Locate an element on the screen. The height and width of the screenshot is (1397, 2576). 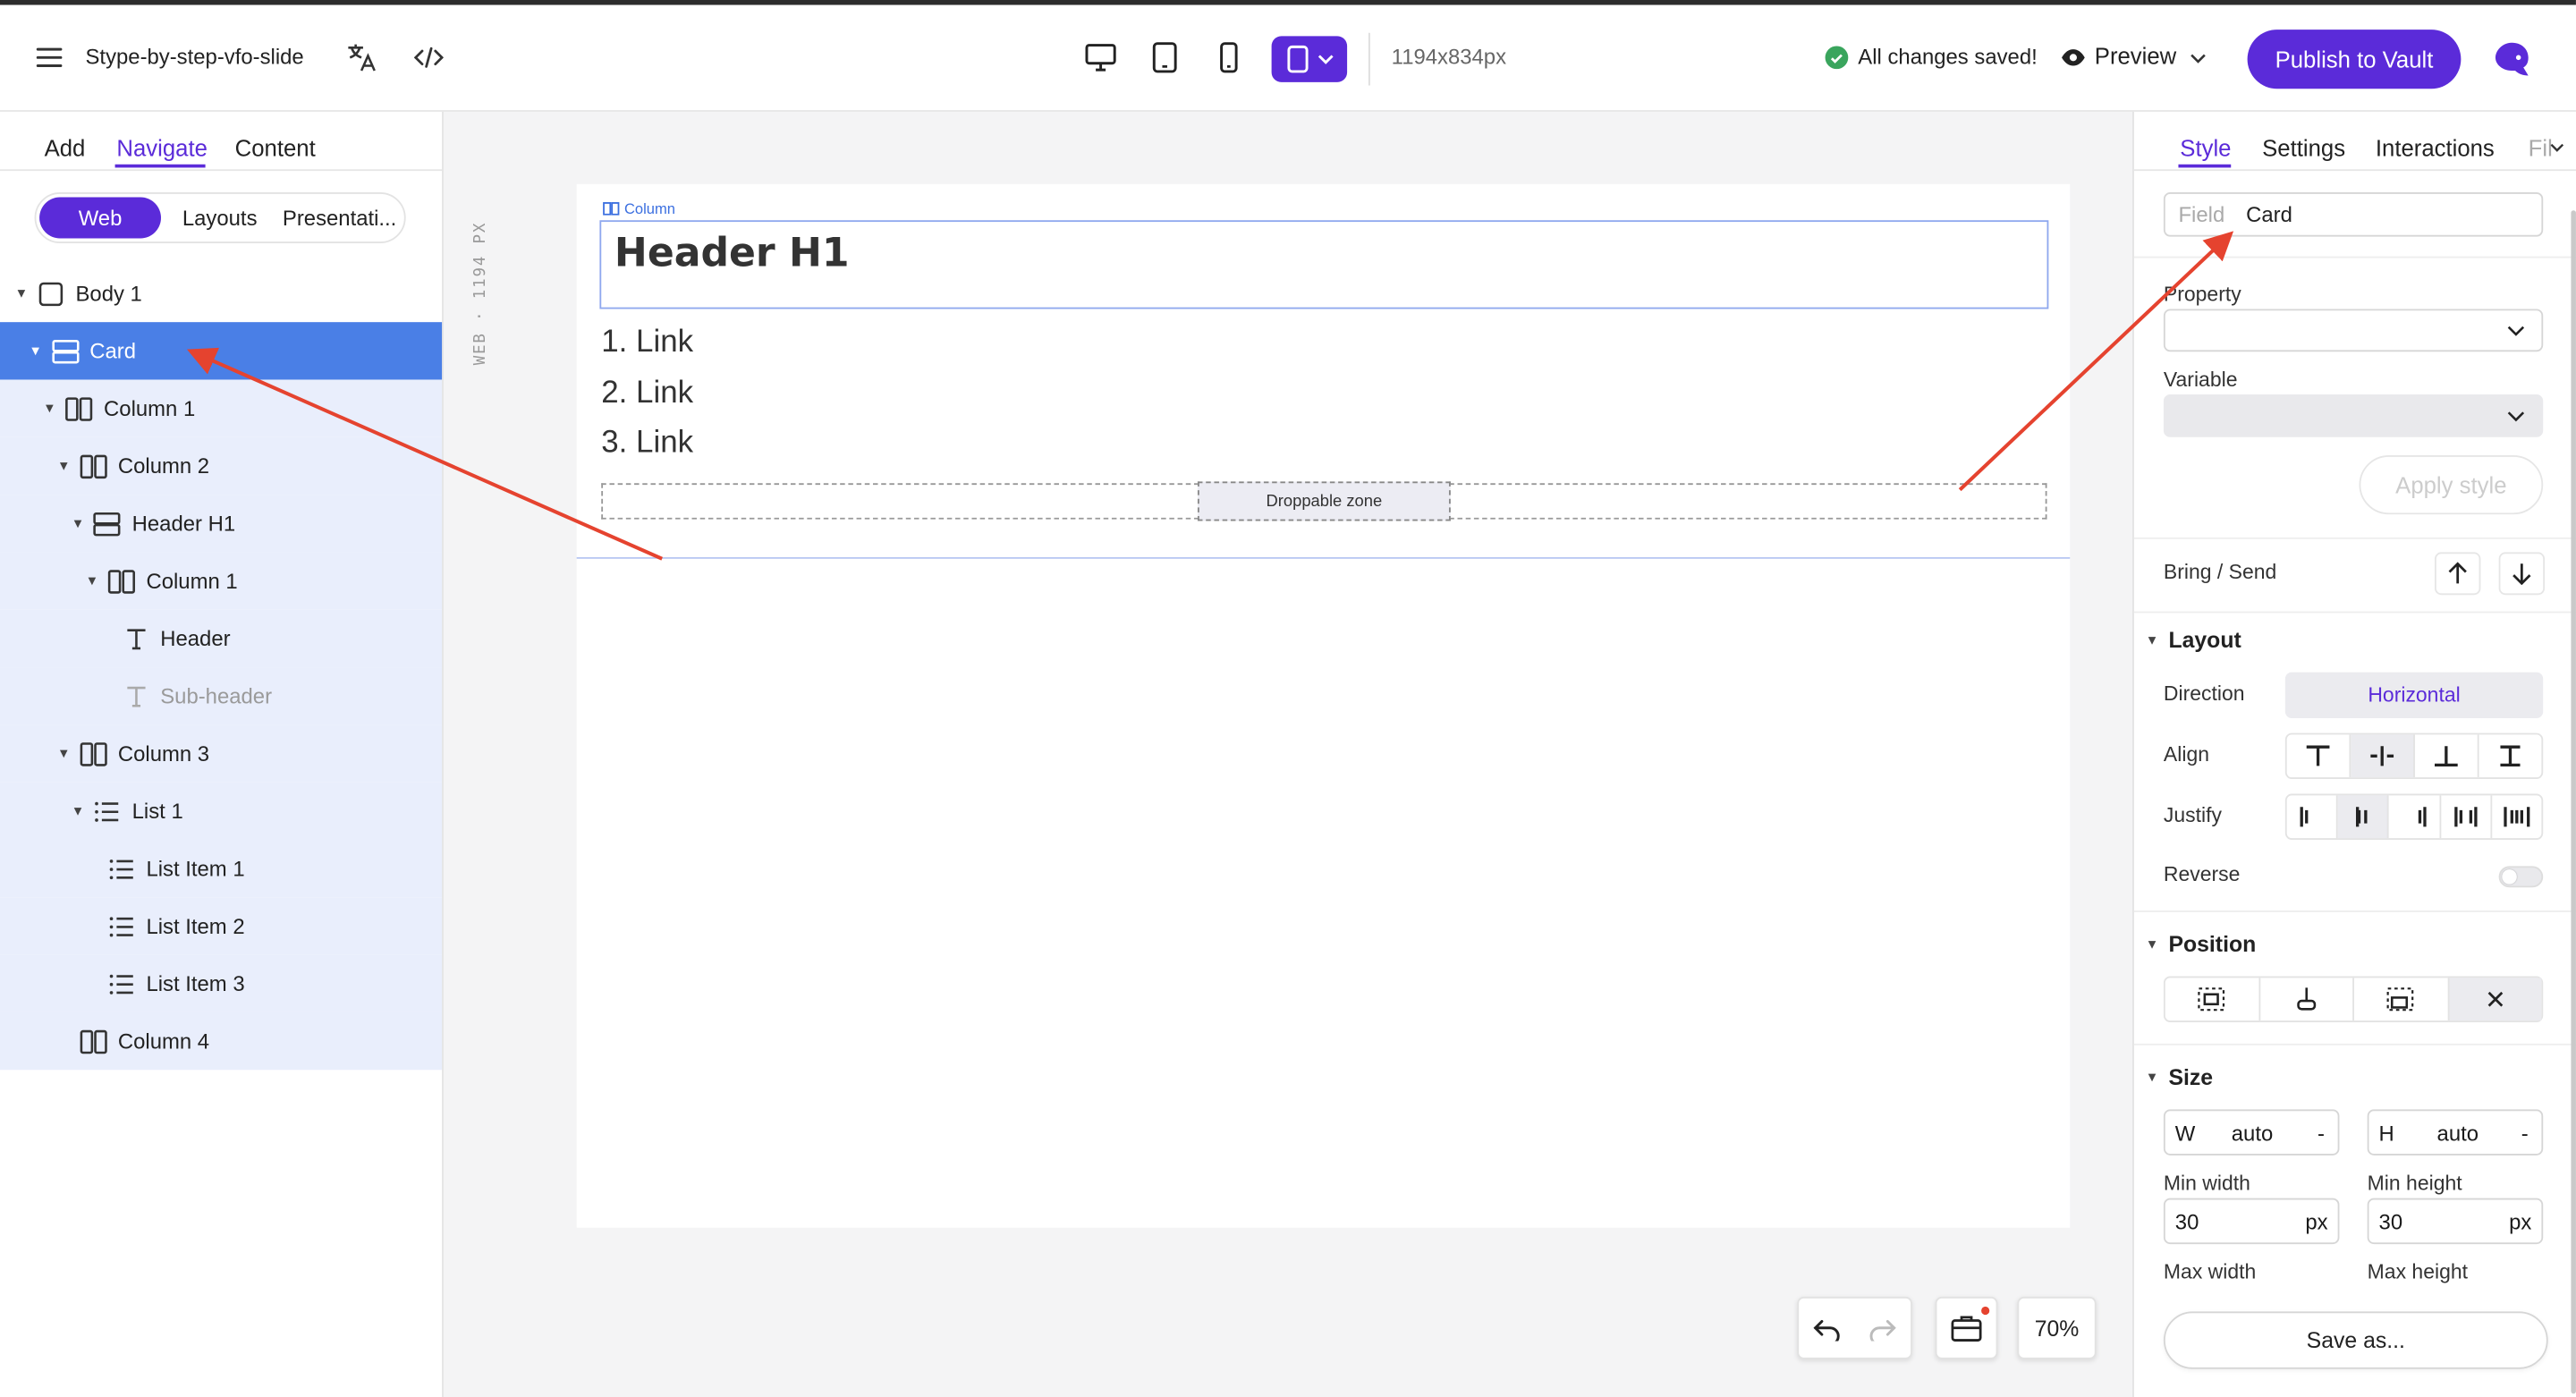
redo-icon is located at coordinates (1883, 1329).